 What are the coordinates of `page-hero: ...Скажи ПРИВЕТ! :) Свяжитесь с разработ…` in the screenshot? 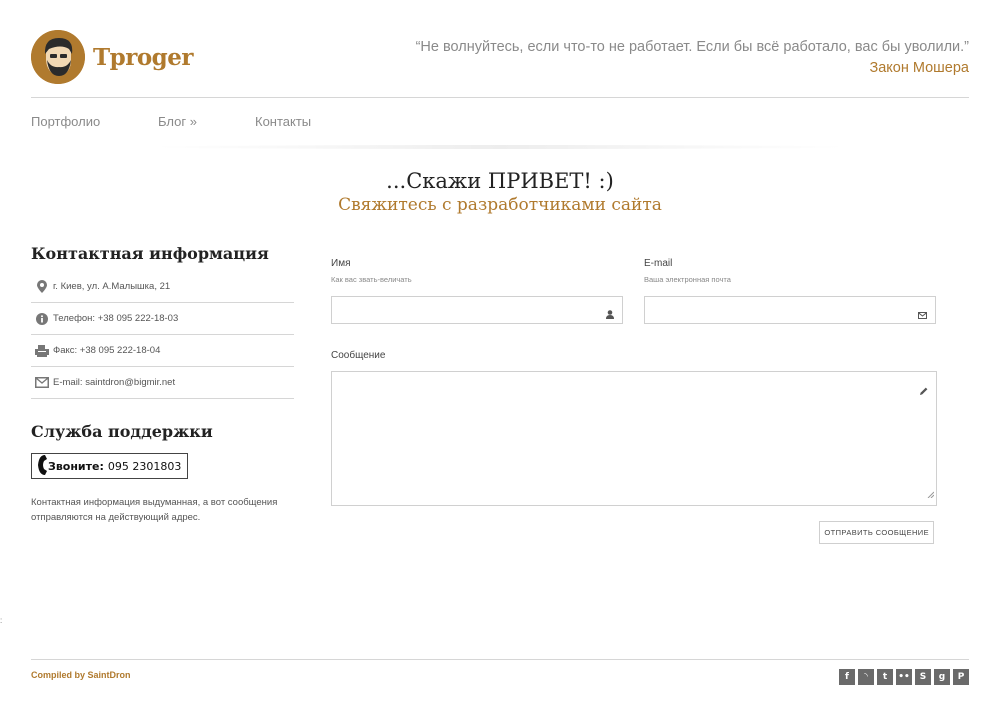 It's located at (500, 192).